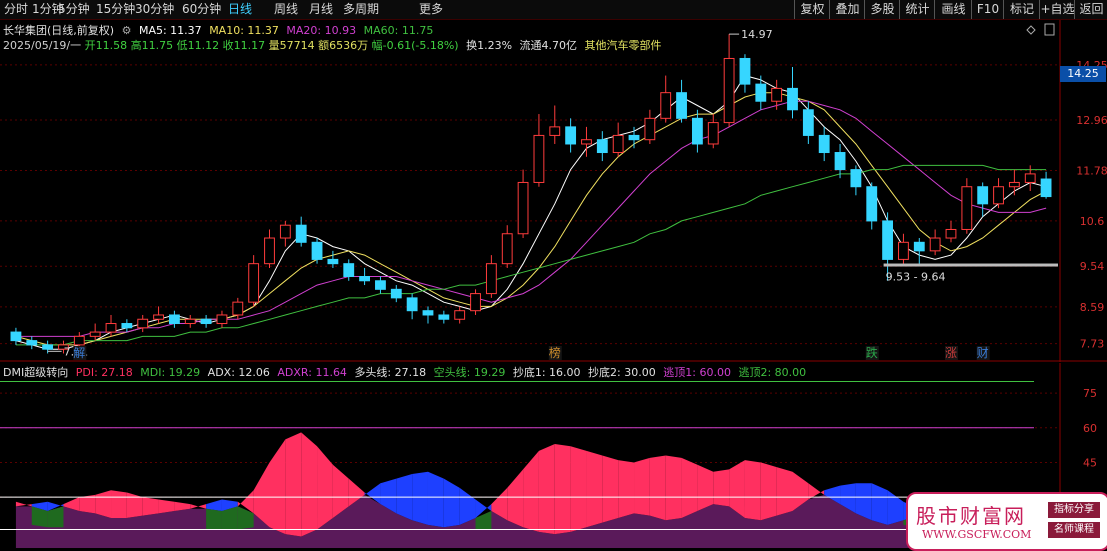 The width and height of the screenshot is (1107, 551). What do you see at coordinates (847, 9) in the screenshot?
I see `toolbar-button-1: 叠加` at bounding box center [847, 9].